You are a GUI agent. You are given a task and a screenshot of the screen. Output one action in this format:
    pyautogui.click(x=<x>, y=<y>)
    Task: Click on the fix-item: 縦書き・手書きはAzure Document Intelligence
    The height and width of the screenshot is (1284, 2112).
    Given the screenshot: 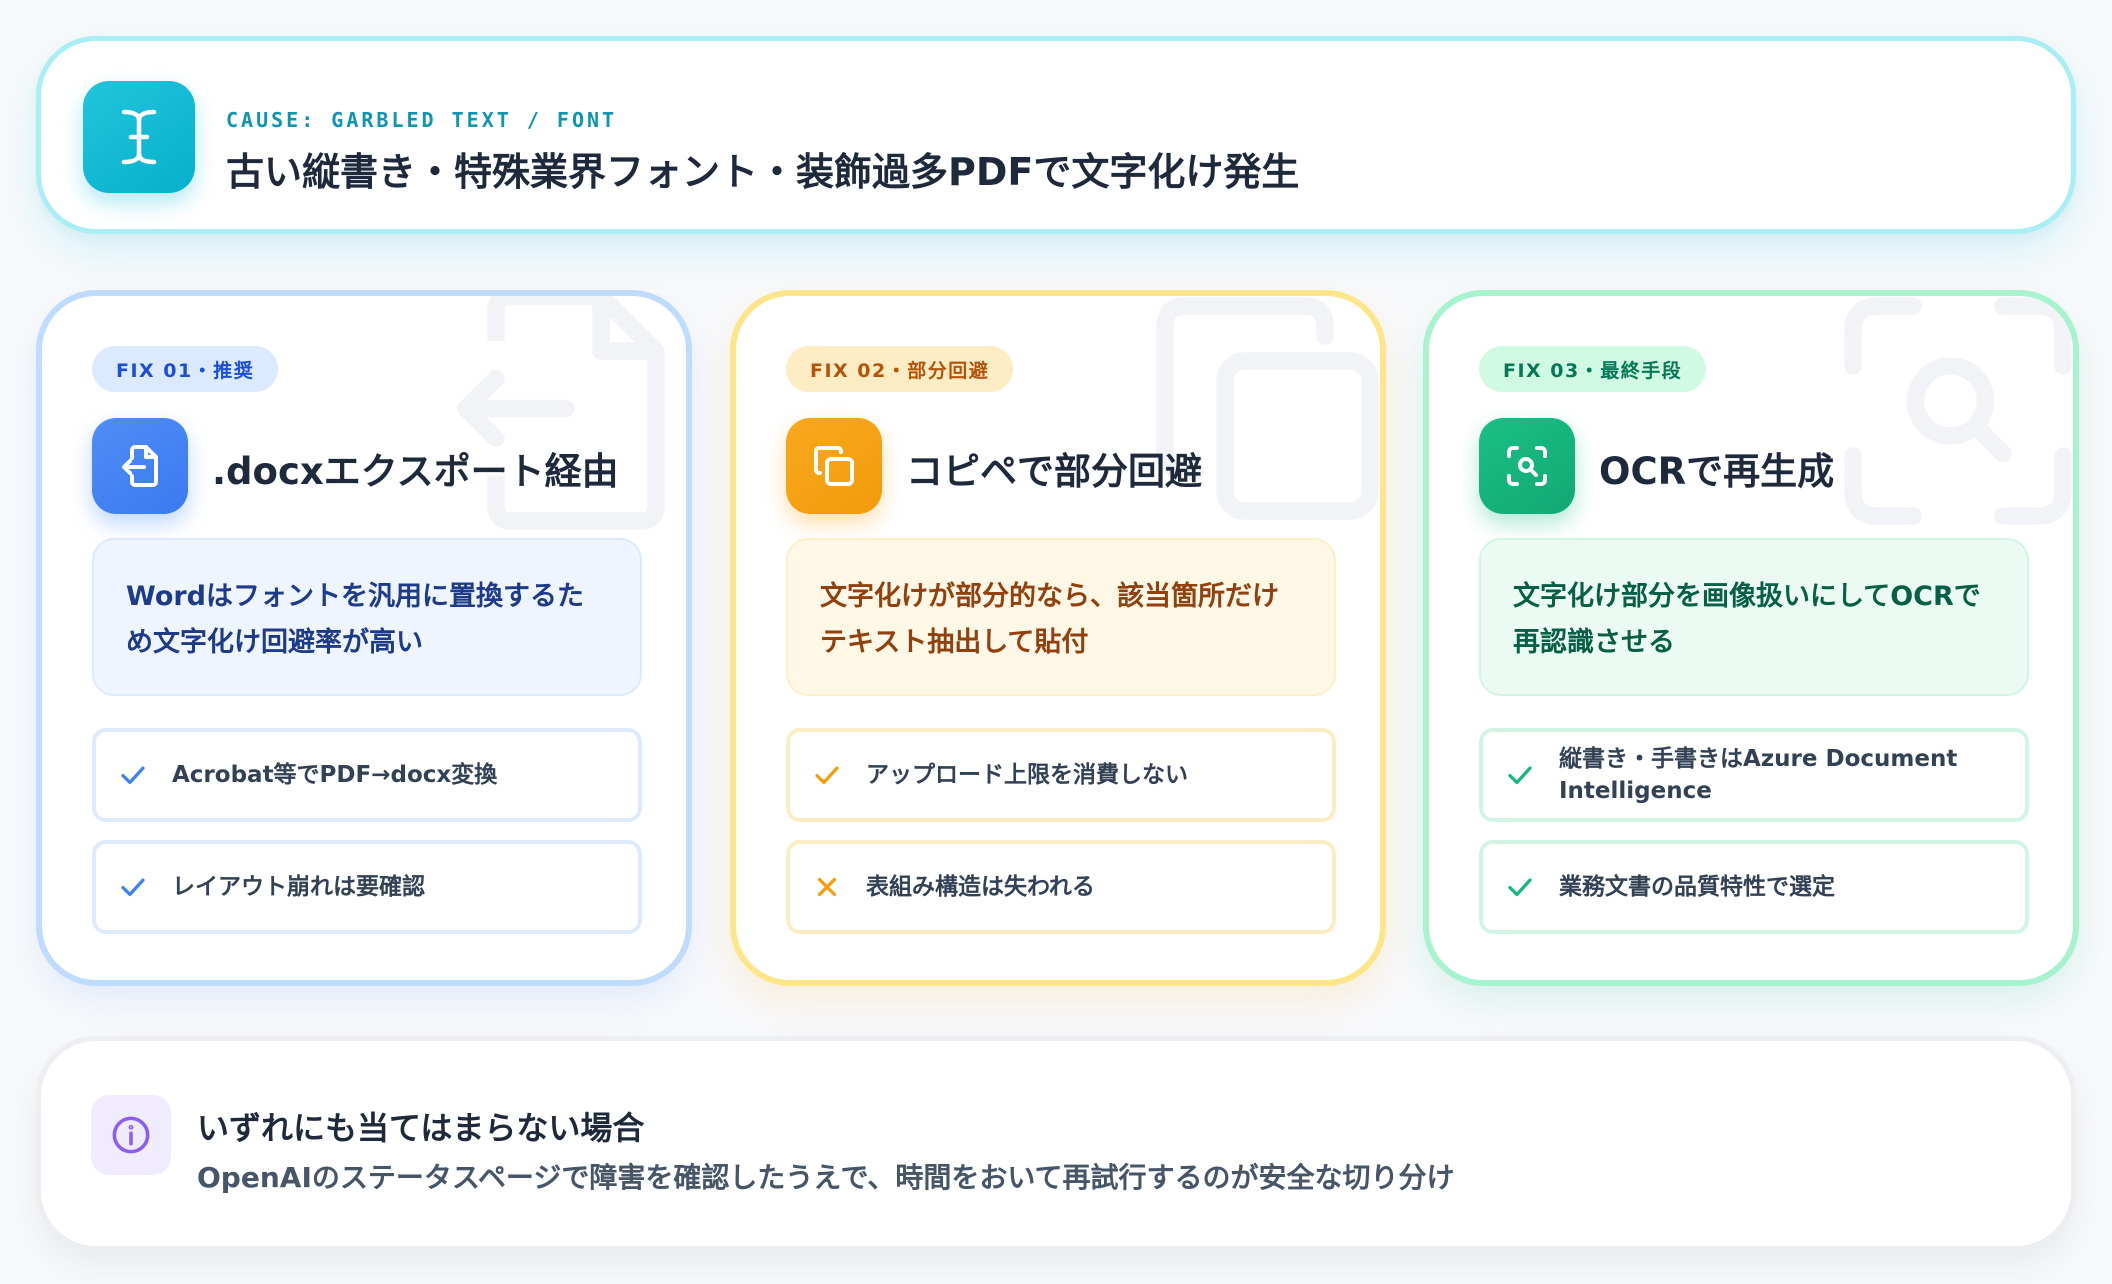 What is the action you would take?
    pyautogui.click(x=1754, y=775)
    